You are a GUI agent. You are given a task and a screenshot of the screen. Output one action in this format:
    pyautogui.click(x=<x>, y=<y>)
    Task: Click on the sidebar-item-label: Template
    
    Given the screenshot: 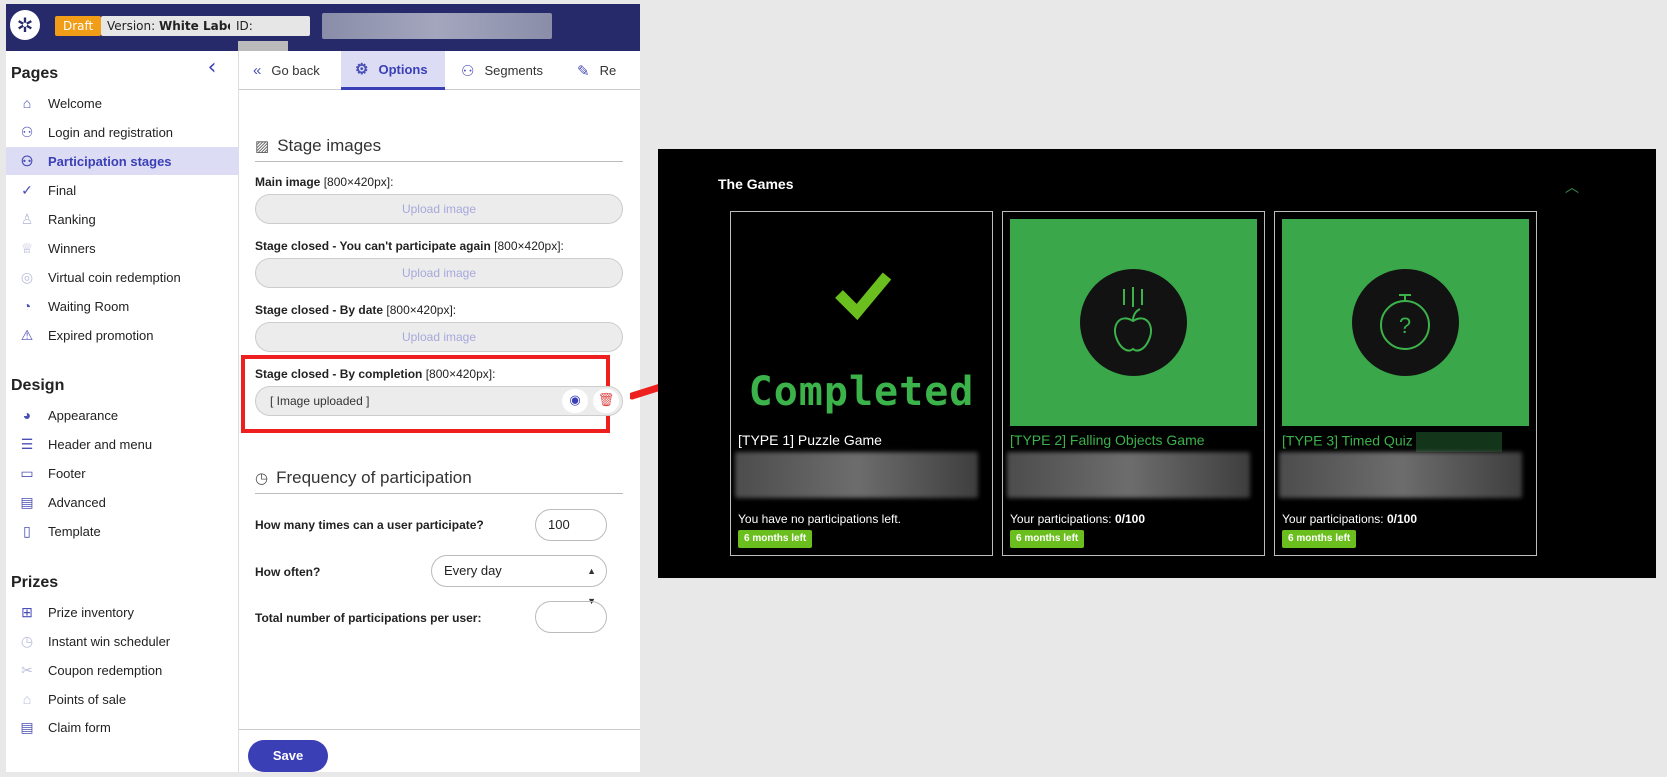 What is the action you would take?
    pyautogui.click(x=74, y=531)
    